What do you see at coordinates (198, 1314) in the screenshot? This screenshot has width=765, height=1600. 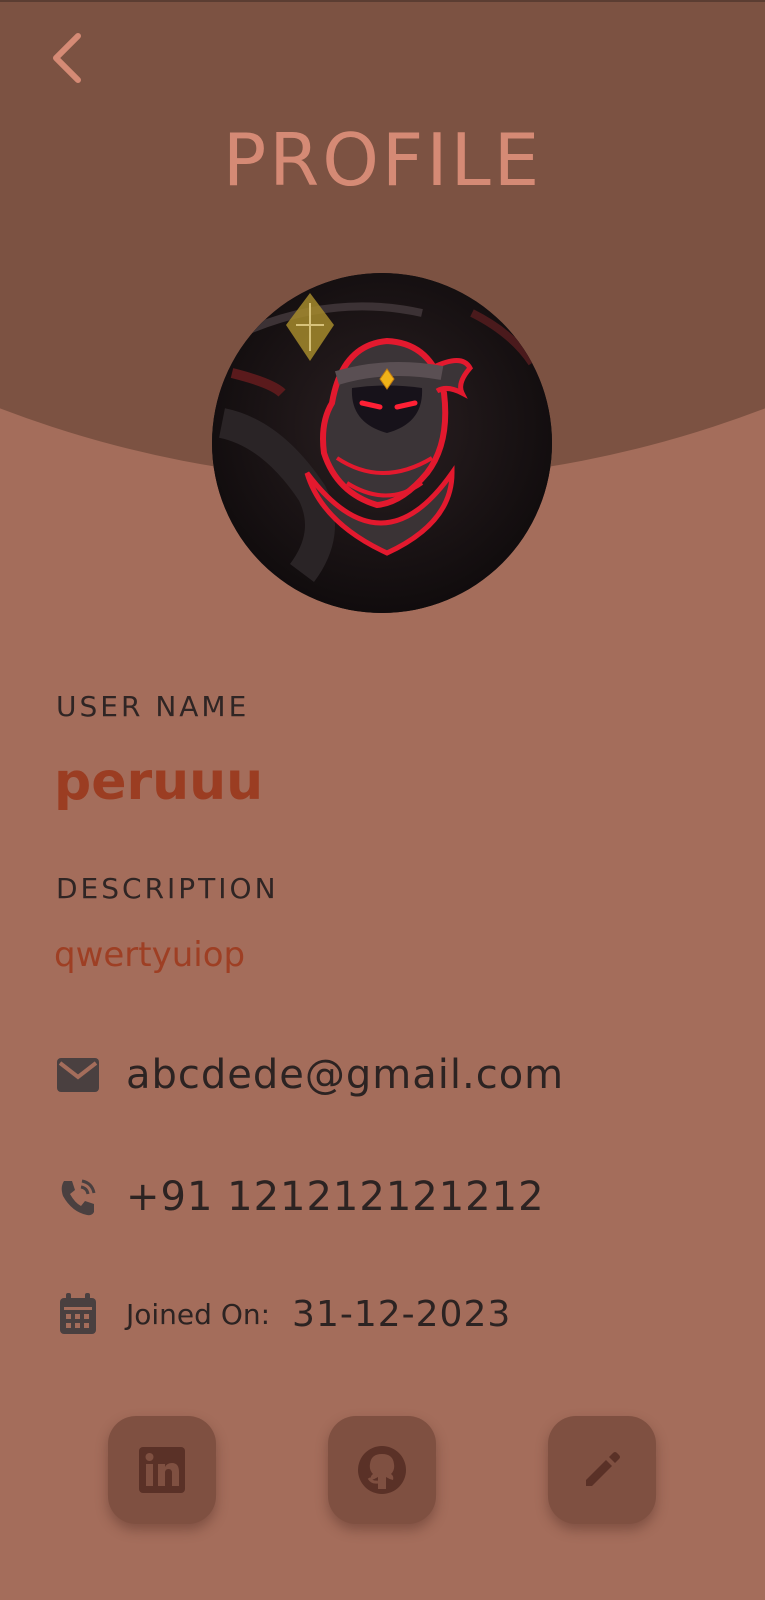 I see `joined-label: Joined On:` at bounding box center [198, 1314].